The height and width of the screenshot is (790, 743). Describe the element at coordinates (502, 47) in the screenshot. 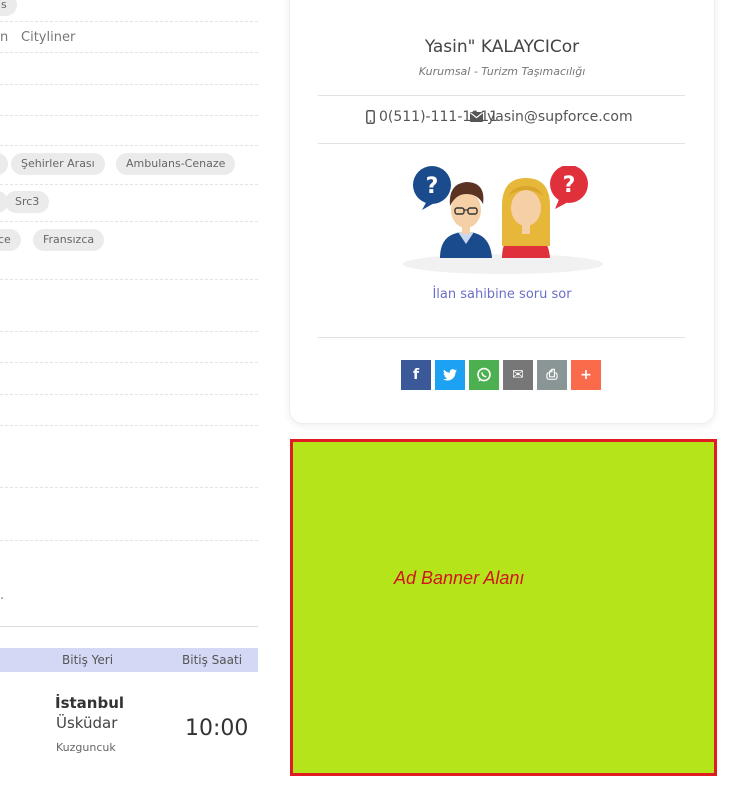

I see `owner-name: Yasin" KALAYCICor` at that location.